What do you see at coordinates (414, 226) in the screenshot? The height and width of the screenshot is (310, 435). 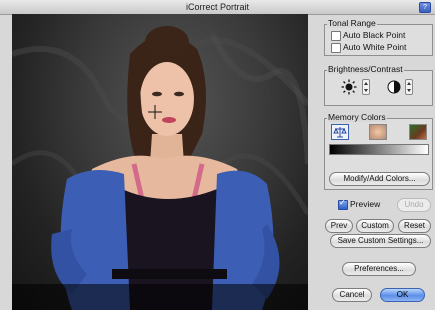 I see `reset-button: Reset` at bounding box center [414, 226].